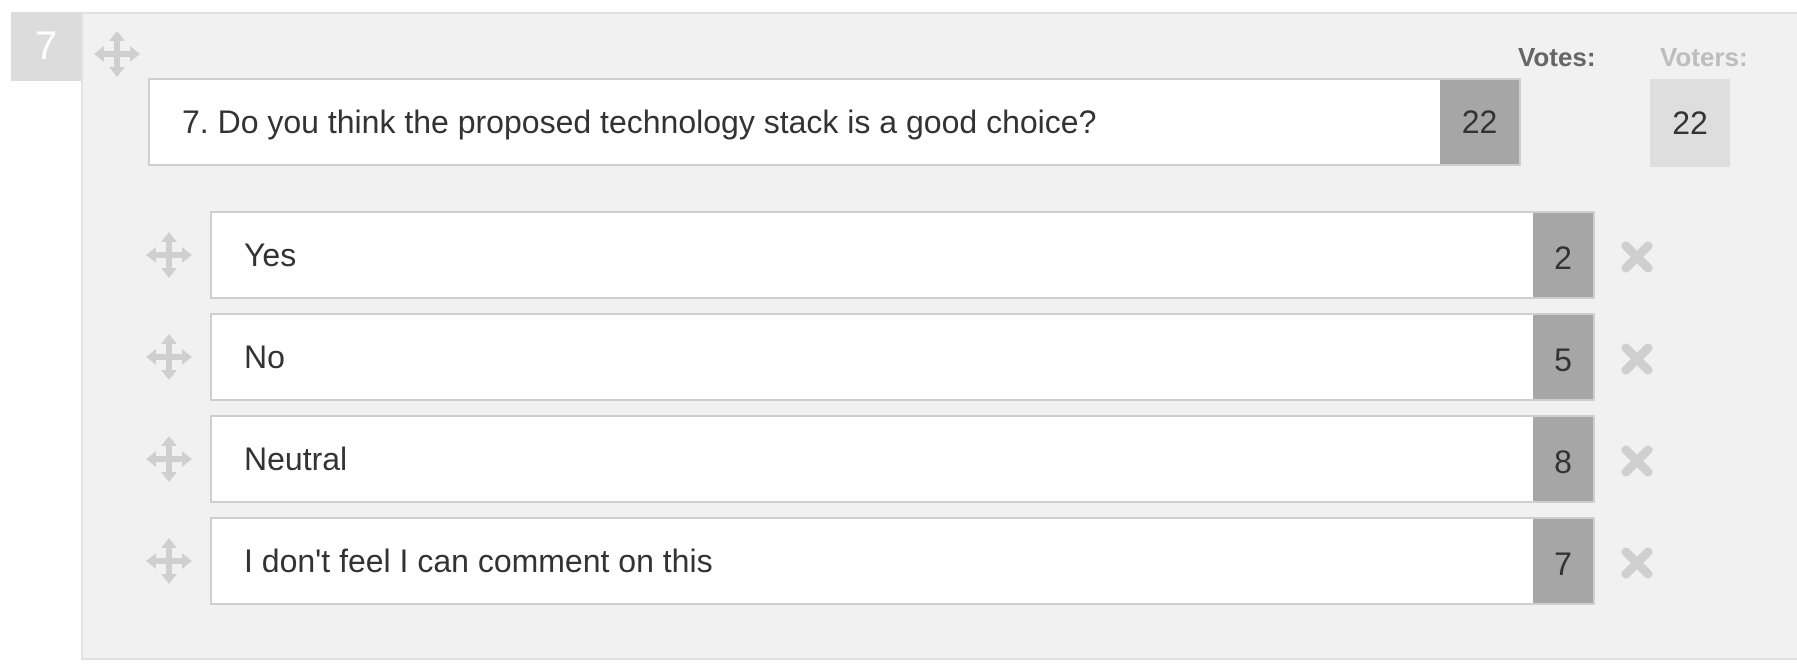 The height and width of the screenshot is (672, 1797). What do you see at coordinates (902, 357) in the screenshot?
I see `answer-field: No 5` at bounding box center [902, 357].